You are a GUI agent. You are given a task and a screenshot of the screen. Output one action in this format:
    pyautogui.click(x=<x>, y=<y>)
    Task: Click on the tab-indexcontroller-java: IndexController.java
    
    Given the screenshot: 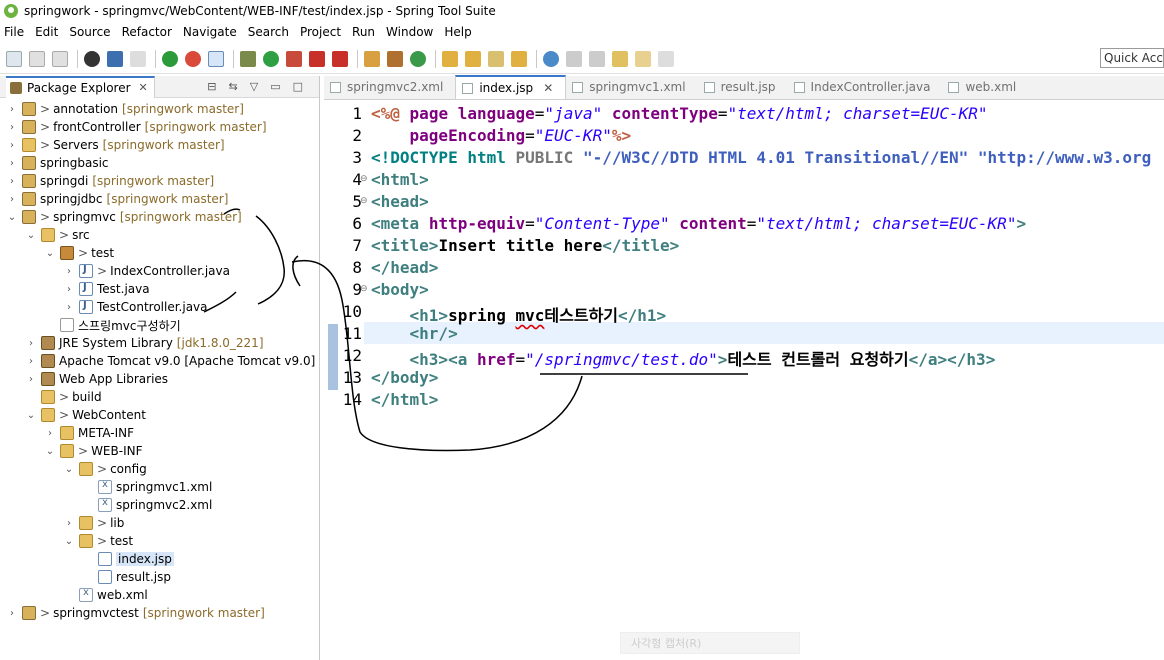 What is the action you would take?
    pyautogui.click(x=865, y=87)
    